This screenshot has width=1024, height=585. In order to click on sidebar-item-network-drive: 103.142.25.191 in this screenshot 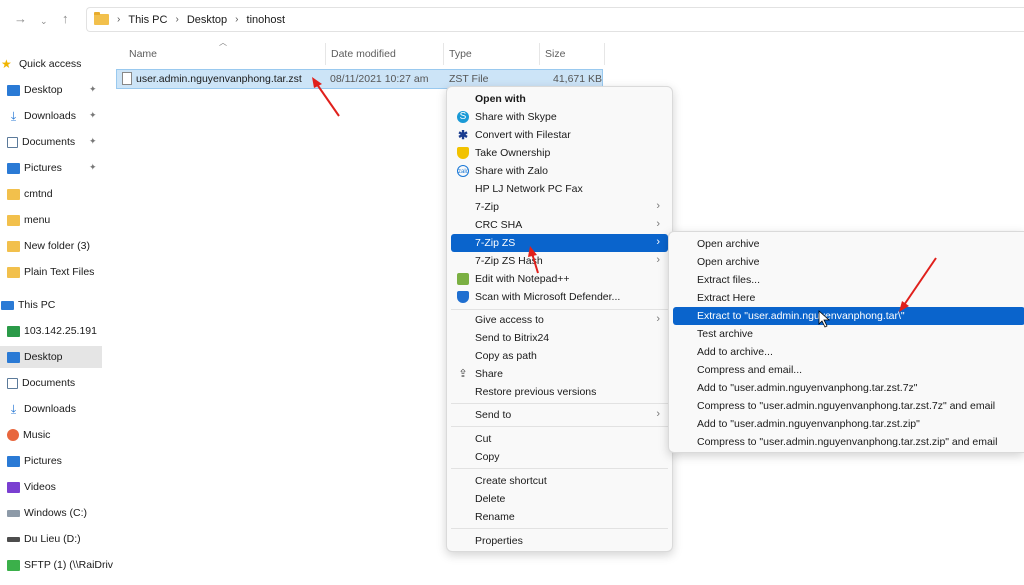, I will do `click(51, 331)`.